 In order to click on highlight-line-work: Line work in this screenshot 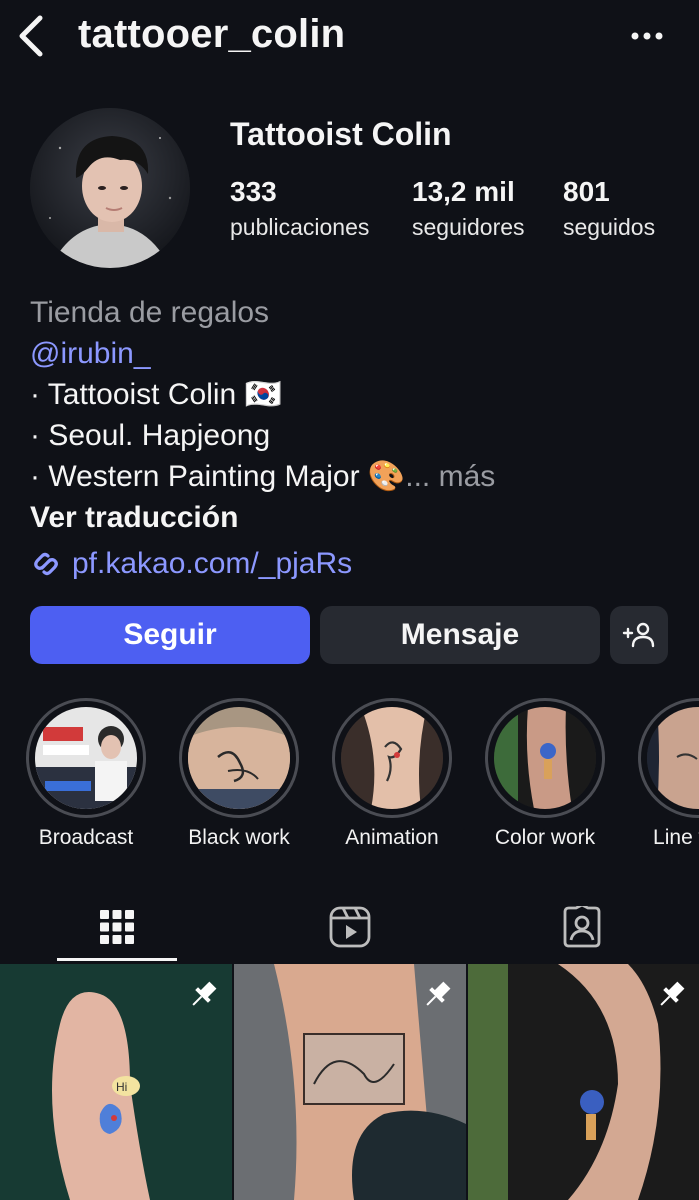, I will do `click(668, 774)`.